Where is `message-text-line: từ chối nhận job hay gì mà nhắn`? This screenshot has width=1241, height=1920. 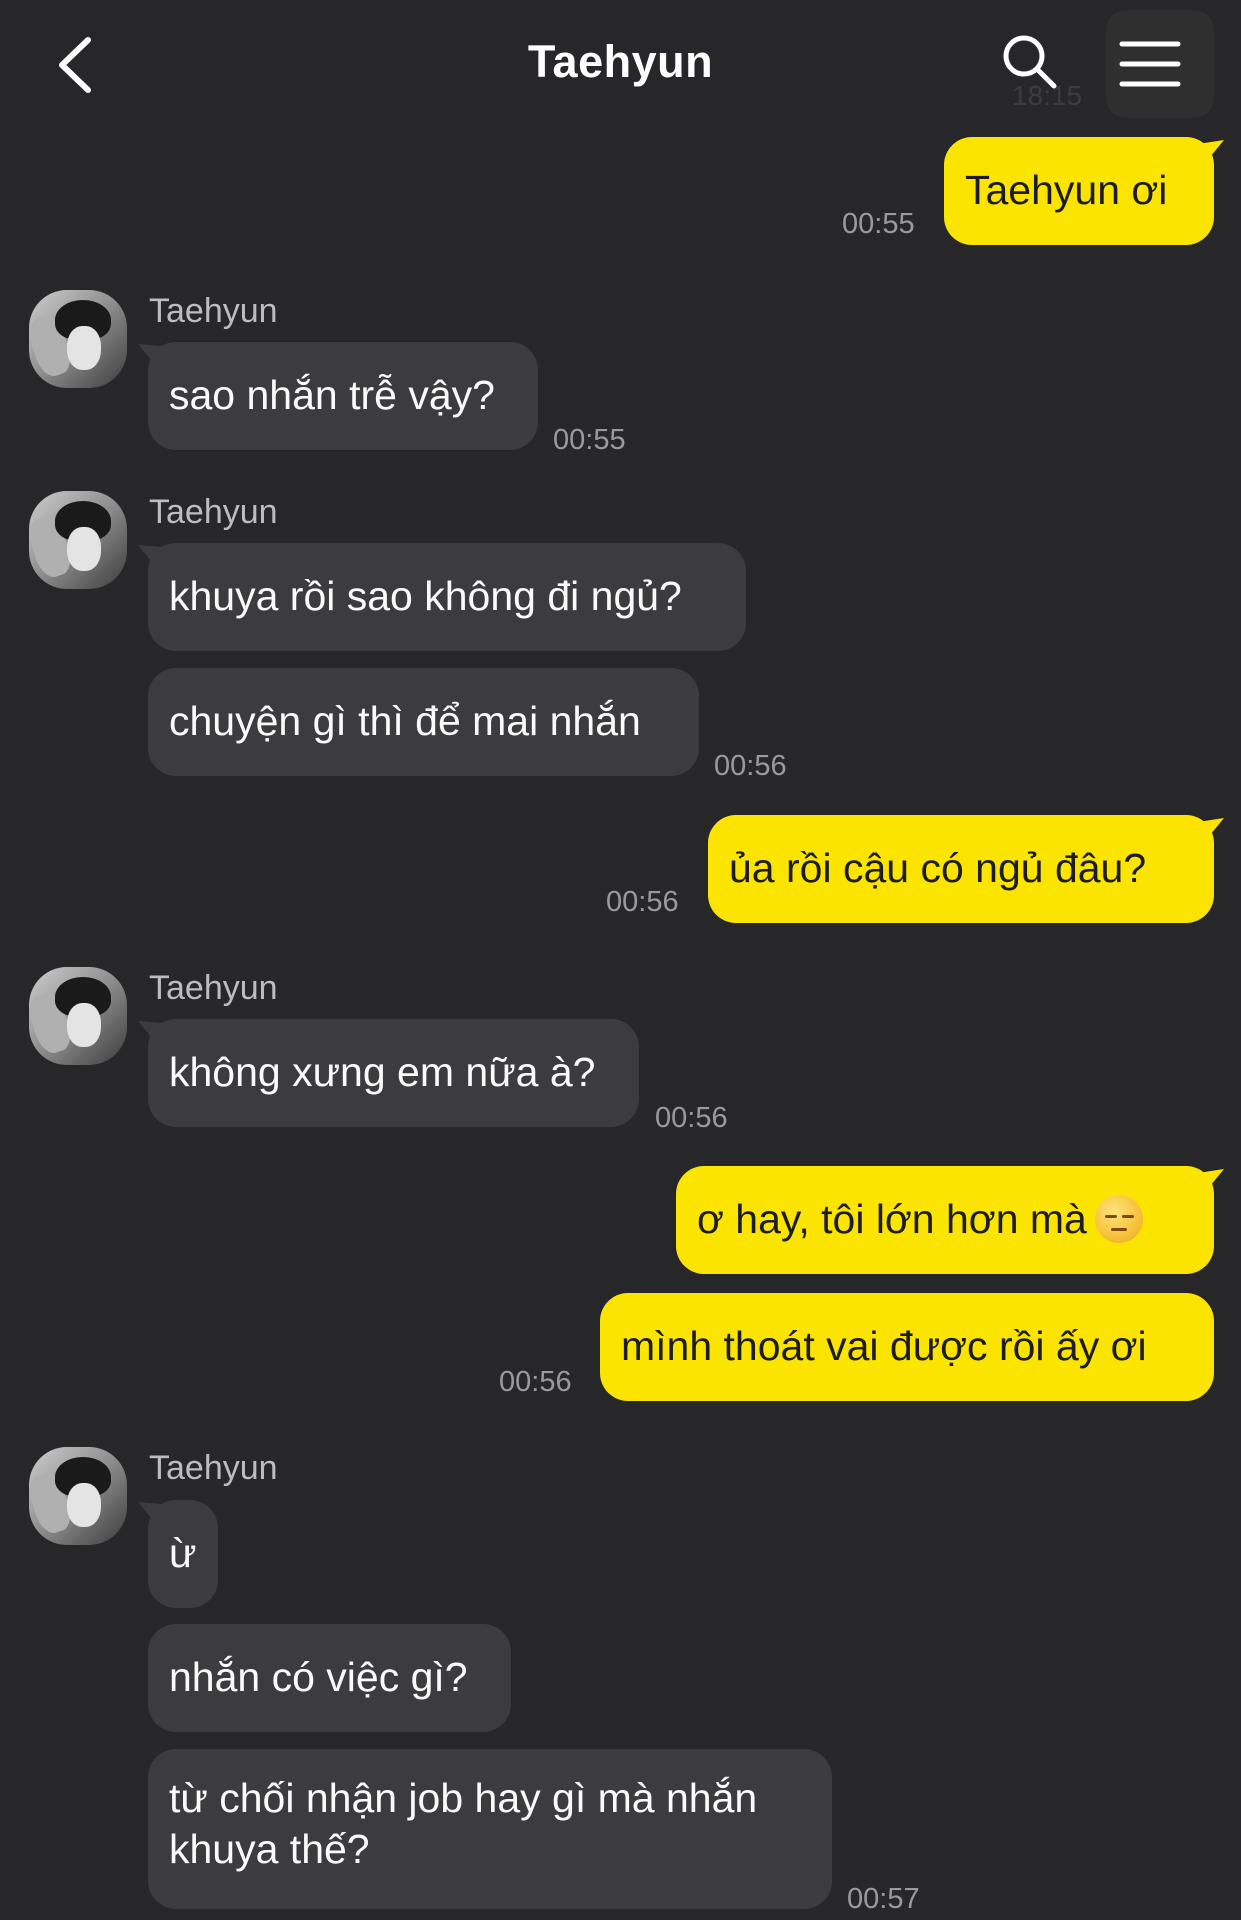
message-text-line: từ chối nhận job hay gì mà nhắn is located at coordinates (463, 1798).